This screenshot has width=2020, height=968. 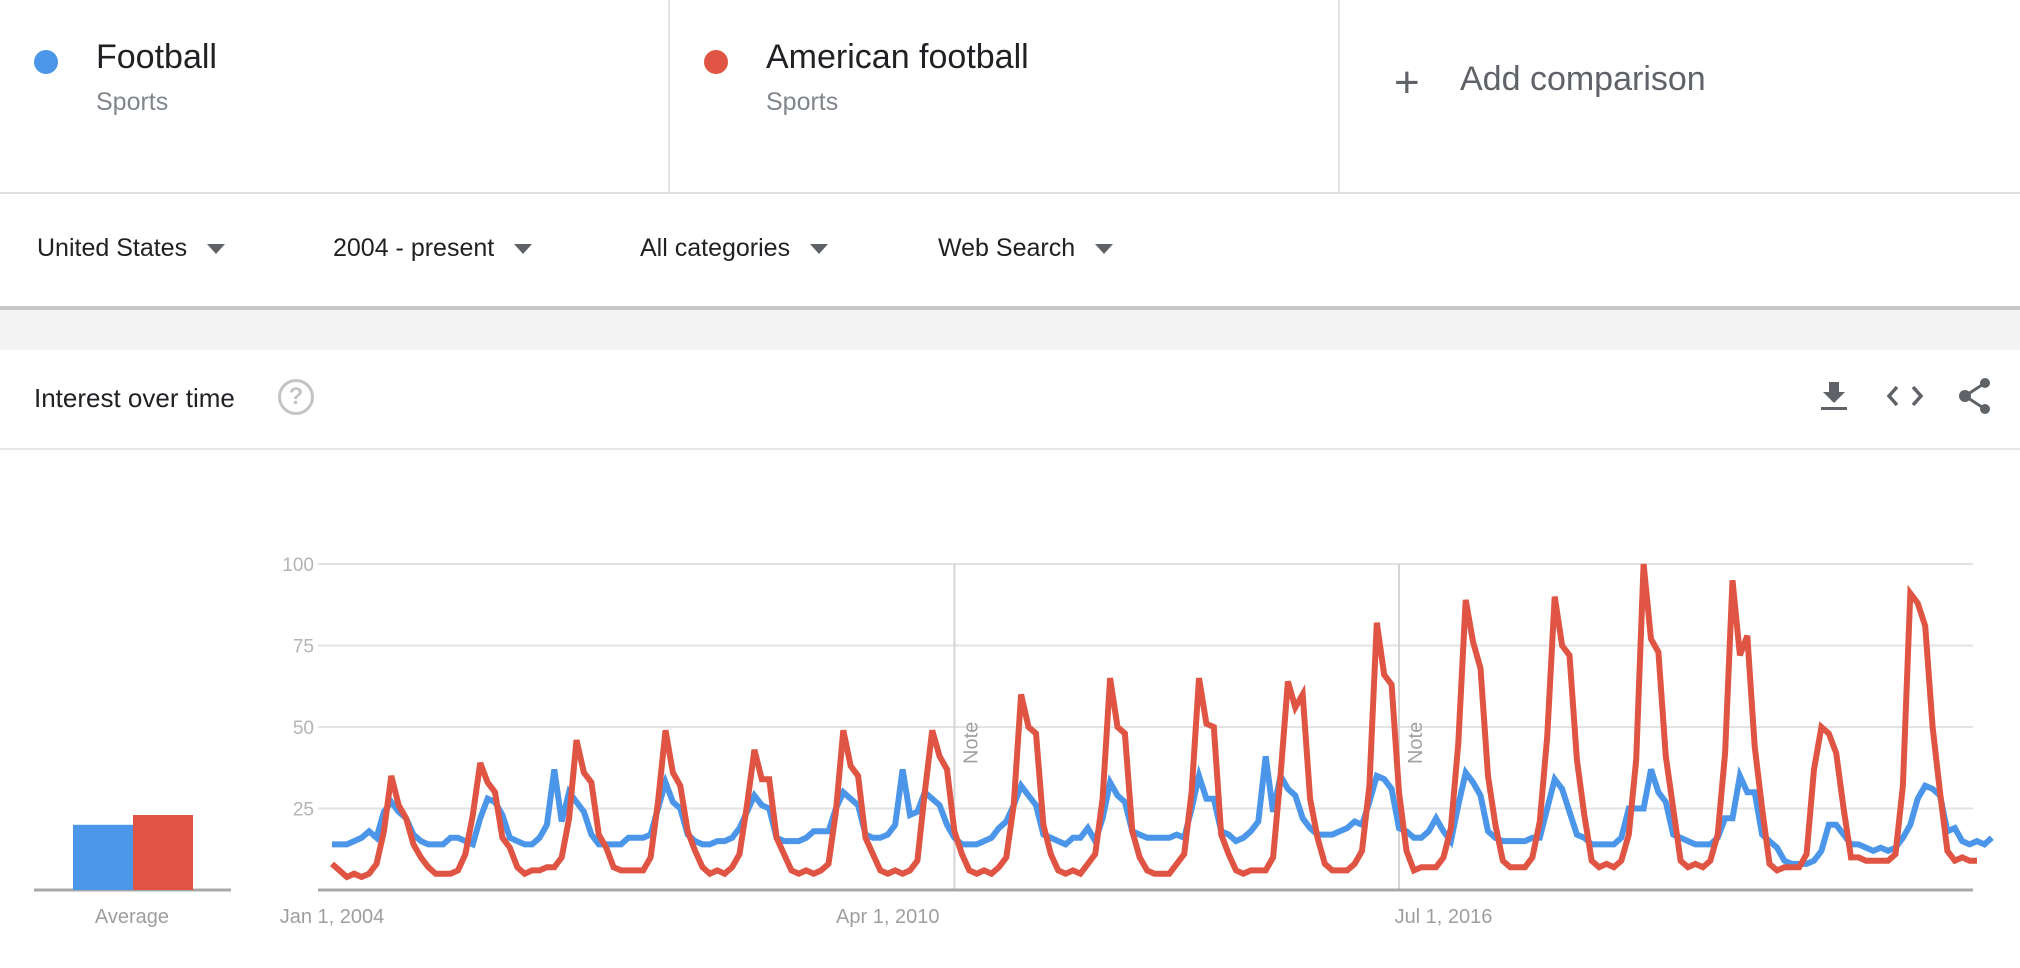 I want to click on x-tick-label: Jan 1, 2004, so click(x=332, y=917).